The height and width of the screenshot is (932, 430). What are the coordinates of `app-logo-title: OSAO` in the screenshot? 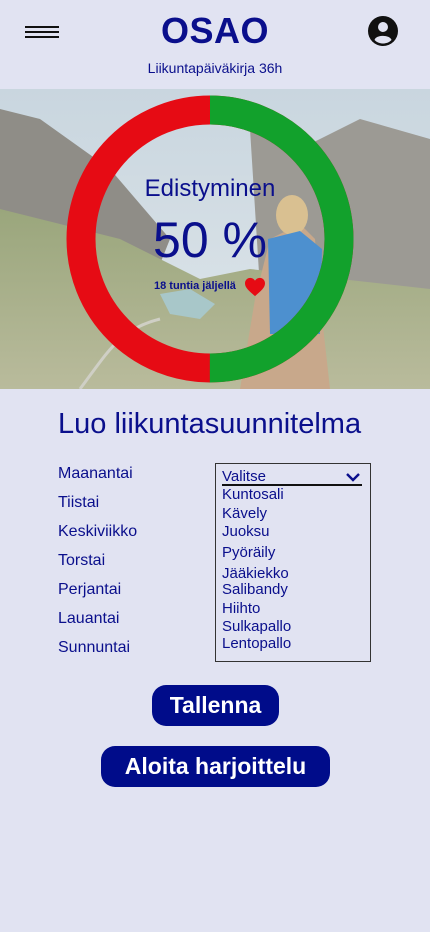 It's located at (214, 30).